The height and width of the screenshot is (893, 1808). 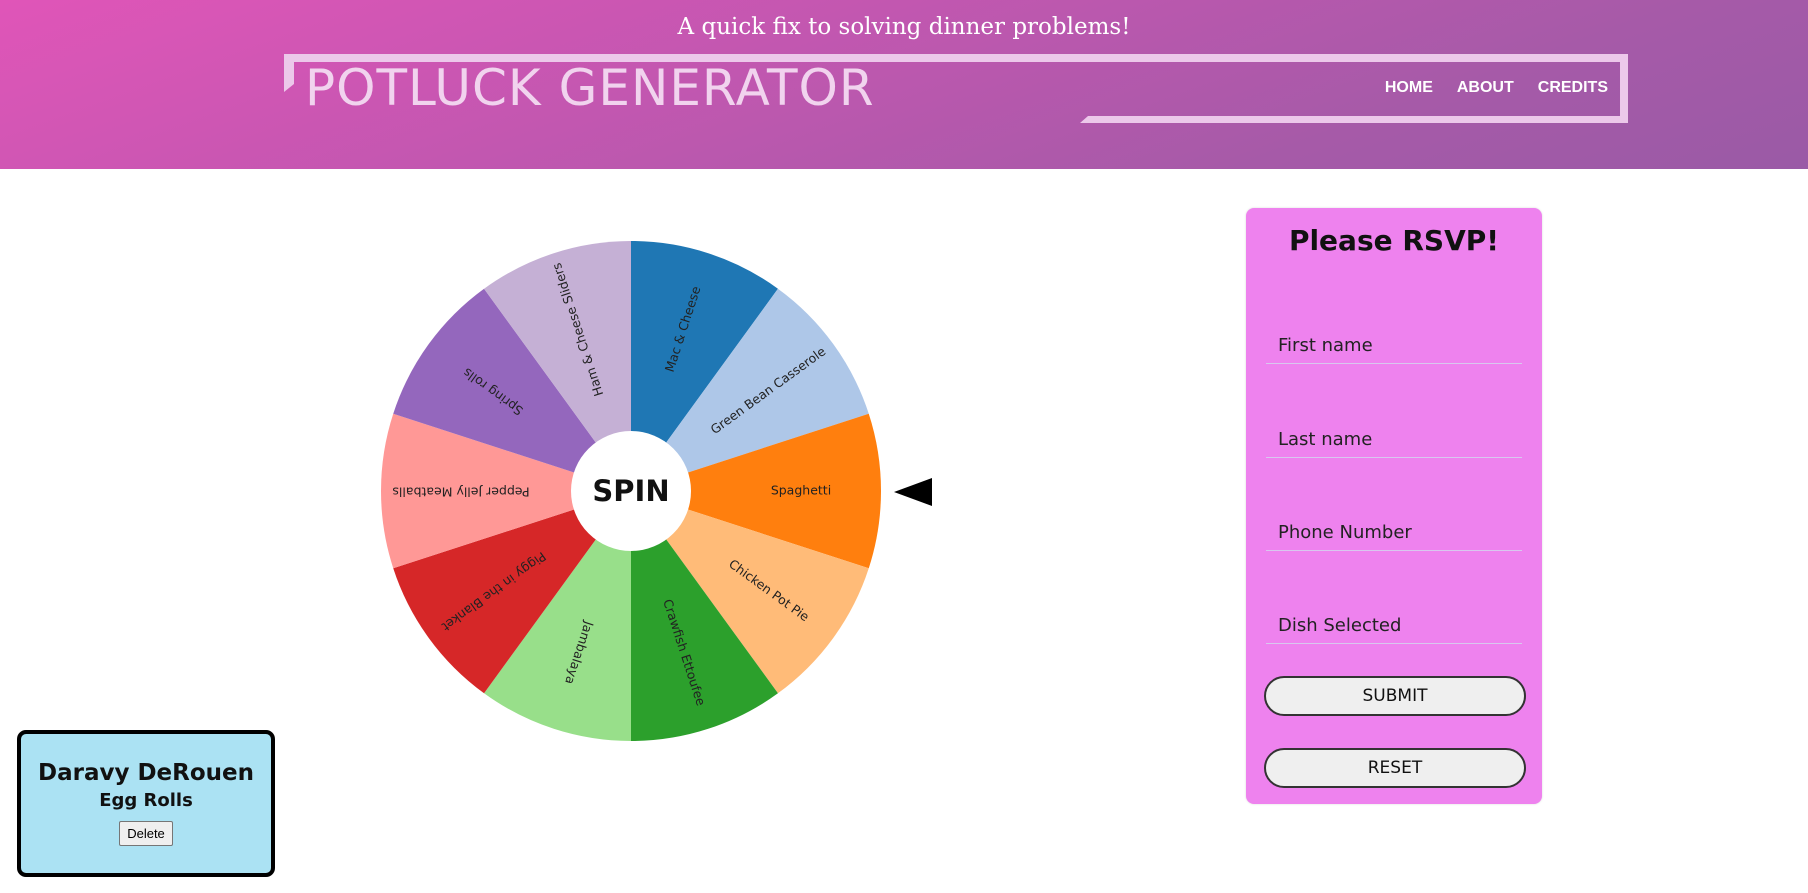 I want to click on wheel-slice-label: Spaghetti, so click(x=801, y=490).